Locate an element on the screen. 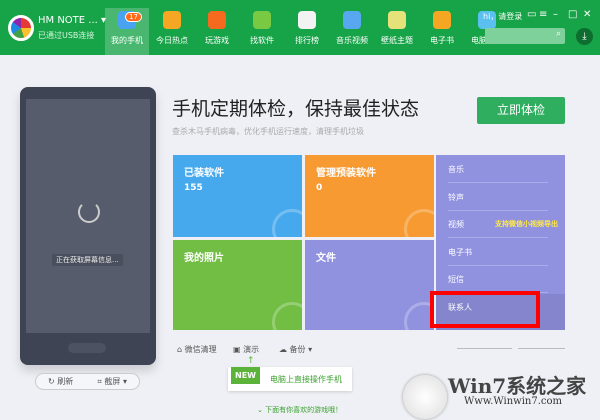 This screenshot has width=600, height=420. watermark-title: Win7系统之家 is located at coordinates (517, 386).